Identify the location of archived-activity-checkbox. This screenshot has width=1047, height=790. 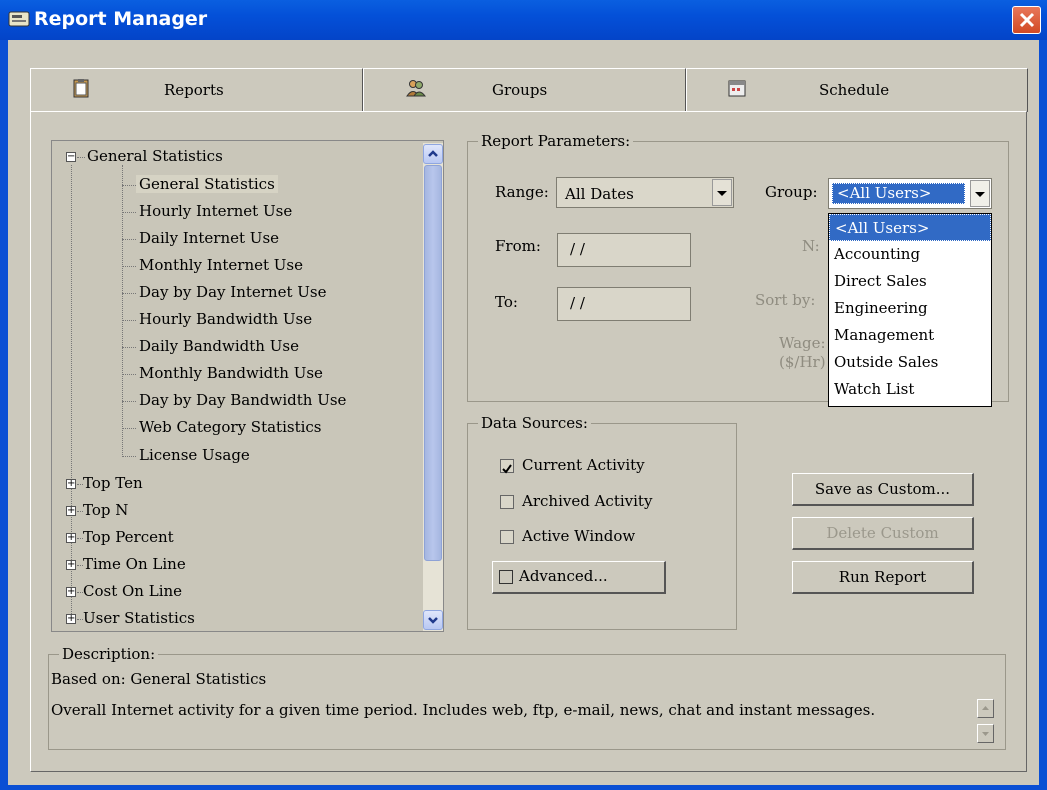
(507, 502).